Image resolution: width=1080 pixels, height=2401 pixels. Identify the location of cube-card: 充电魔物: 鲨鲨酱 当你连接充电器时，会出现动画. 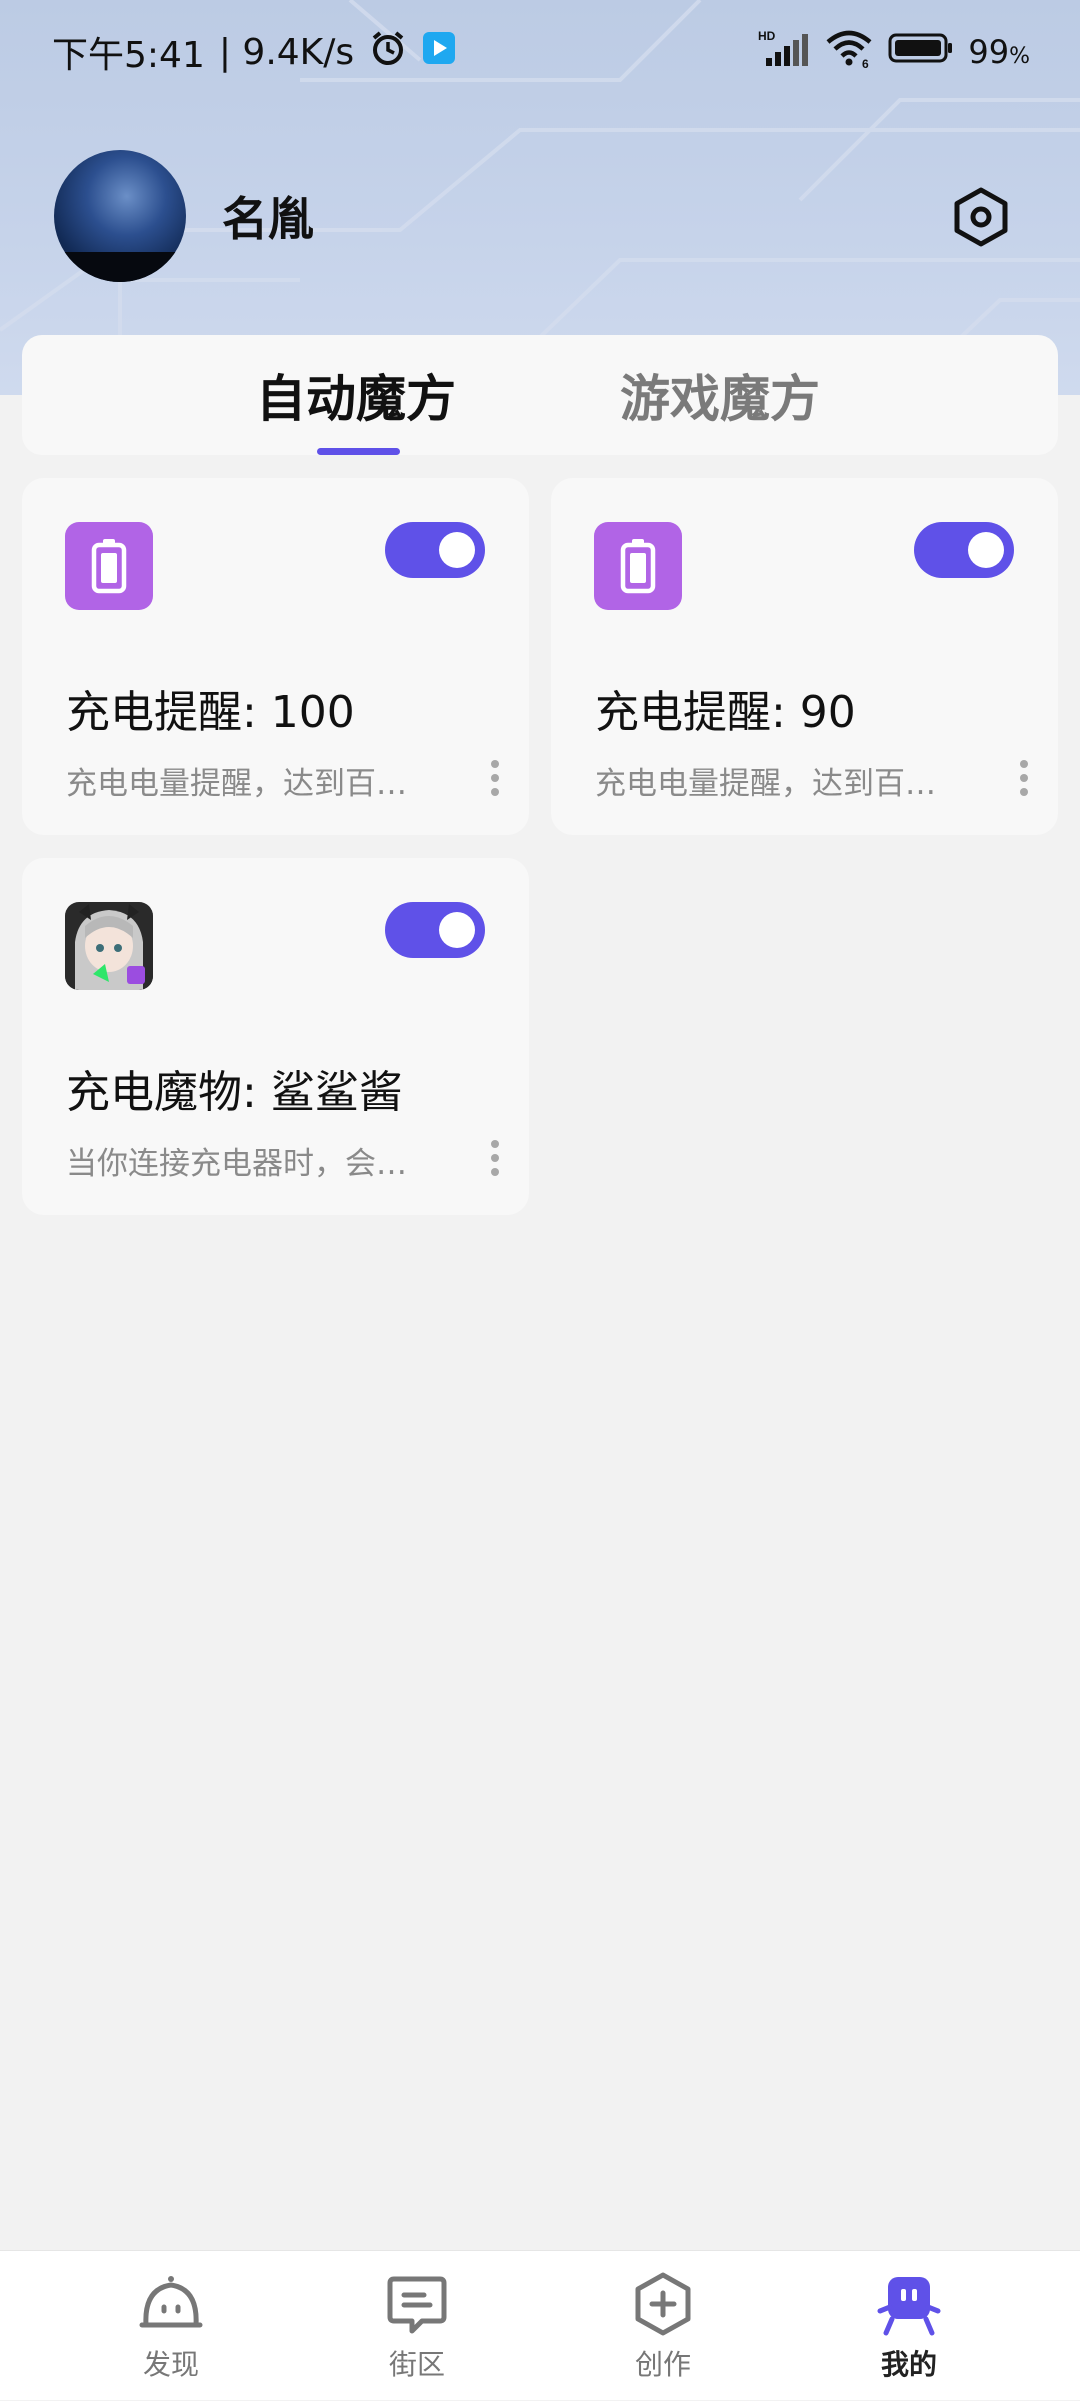
(275, 1036).